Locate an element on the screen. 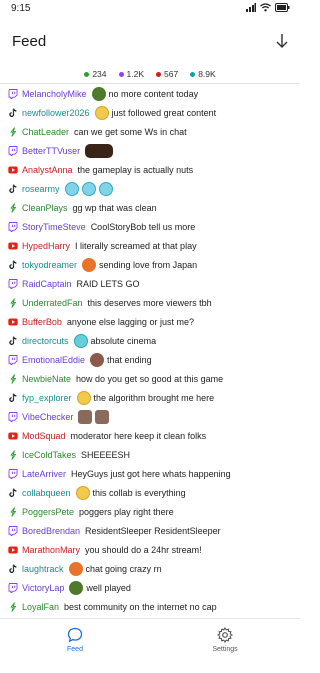 The width and height of the screenshot is (320, 673). scroll-down-arrow-icon is located at coordinates (282, 41).